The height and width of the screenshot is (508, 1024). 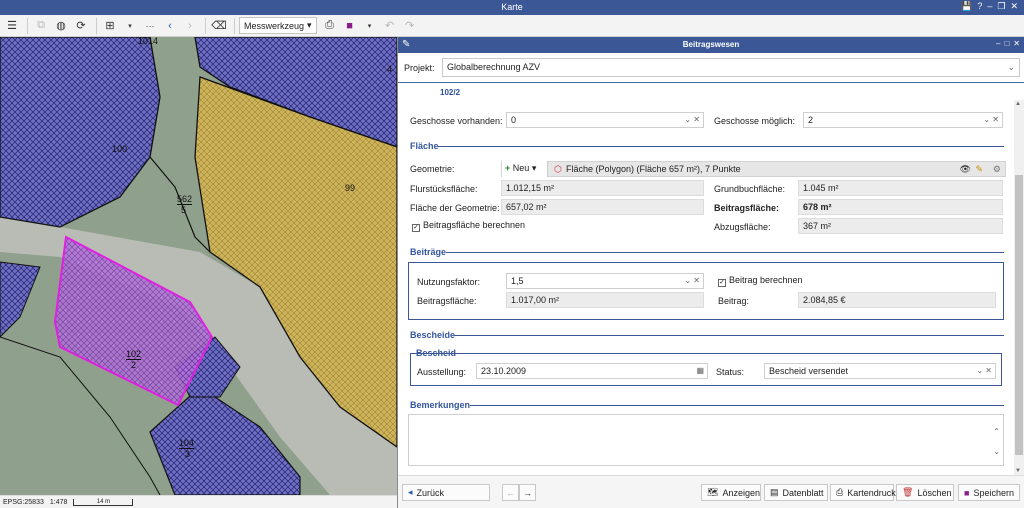 I want to click on globe-icon: ◍, so click(x=61, y=26).